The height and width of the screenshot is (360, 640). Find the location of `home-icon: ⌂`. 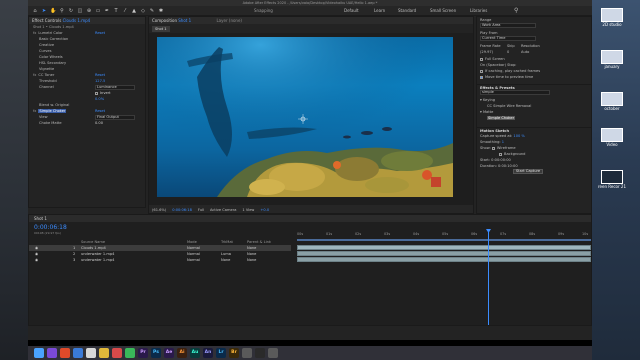

home-icon: ⌂ is located at coordinates (35, 11).